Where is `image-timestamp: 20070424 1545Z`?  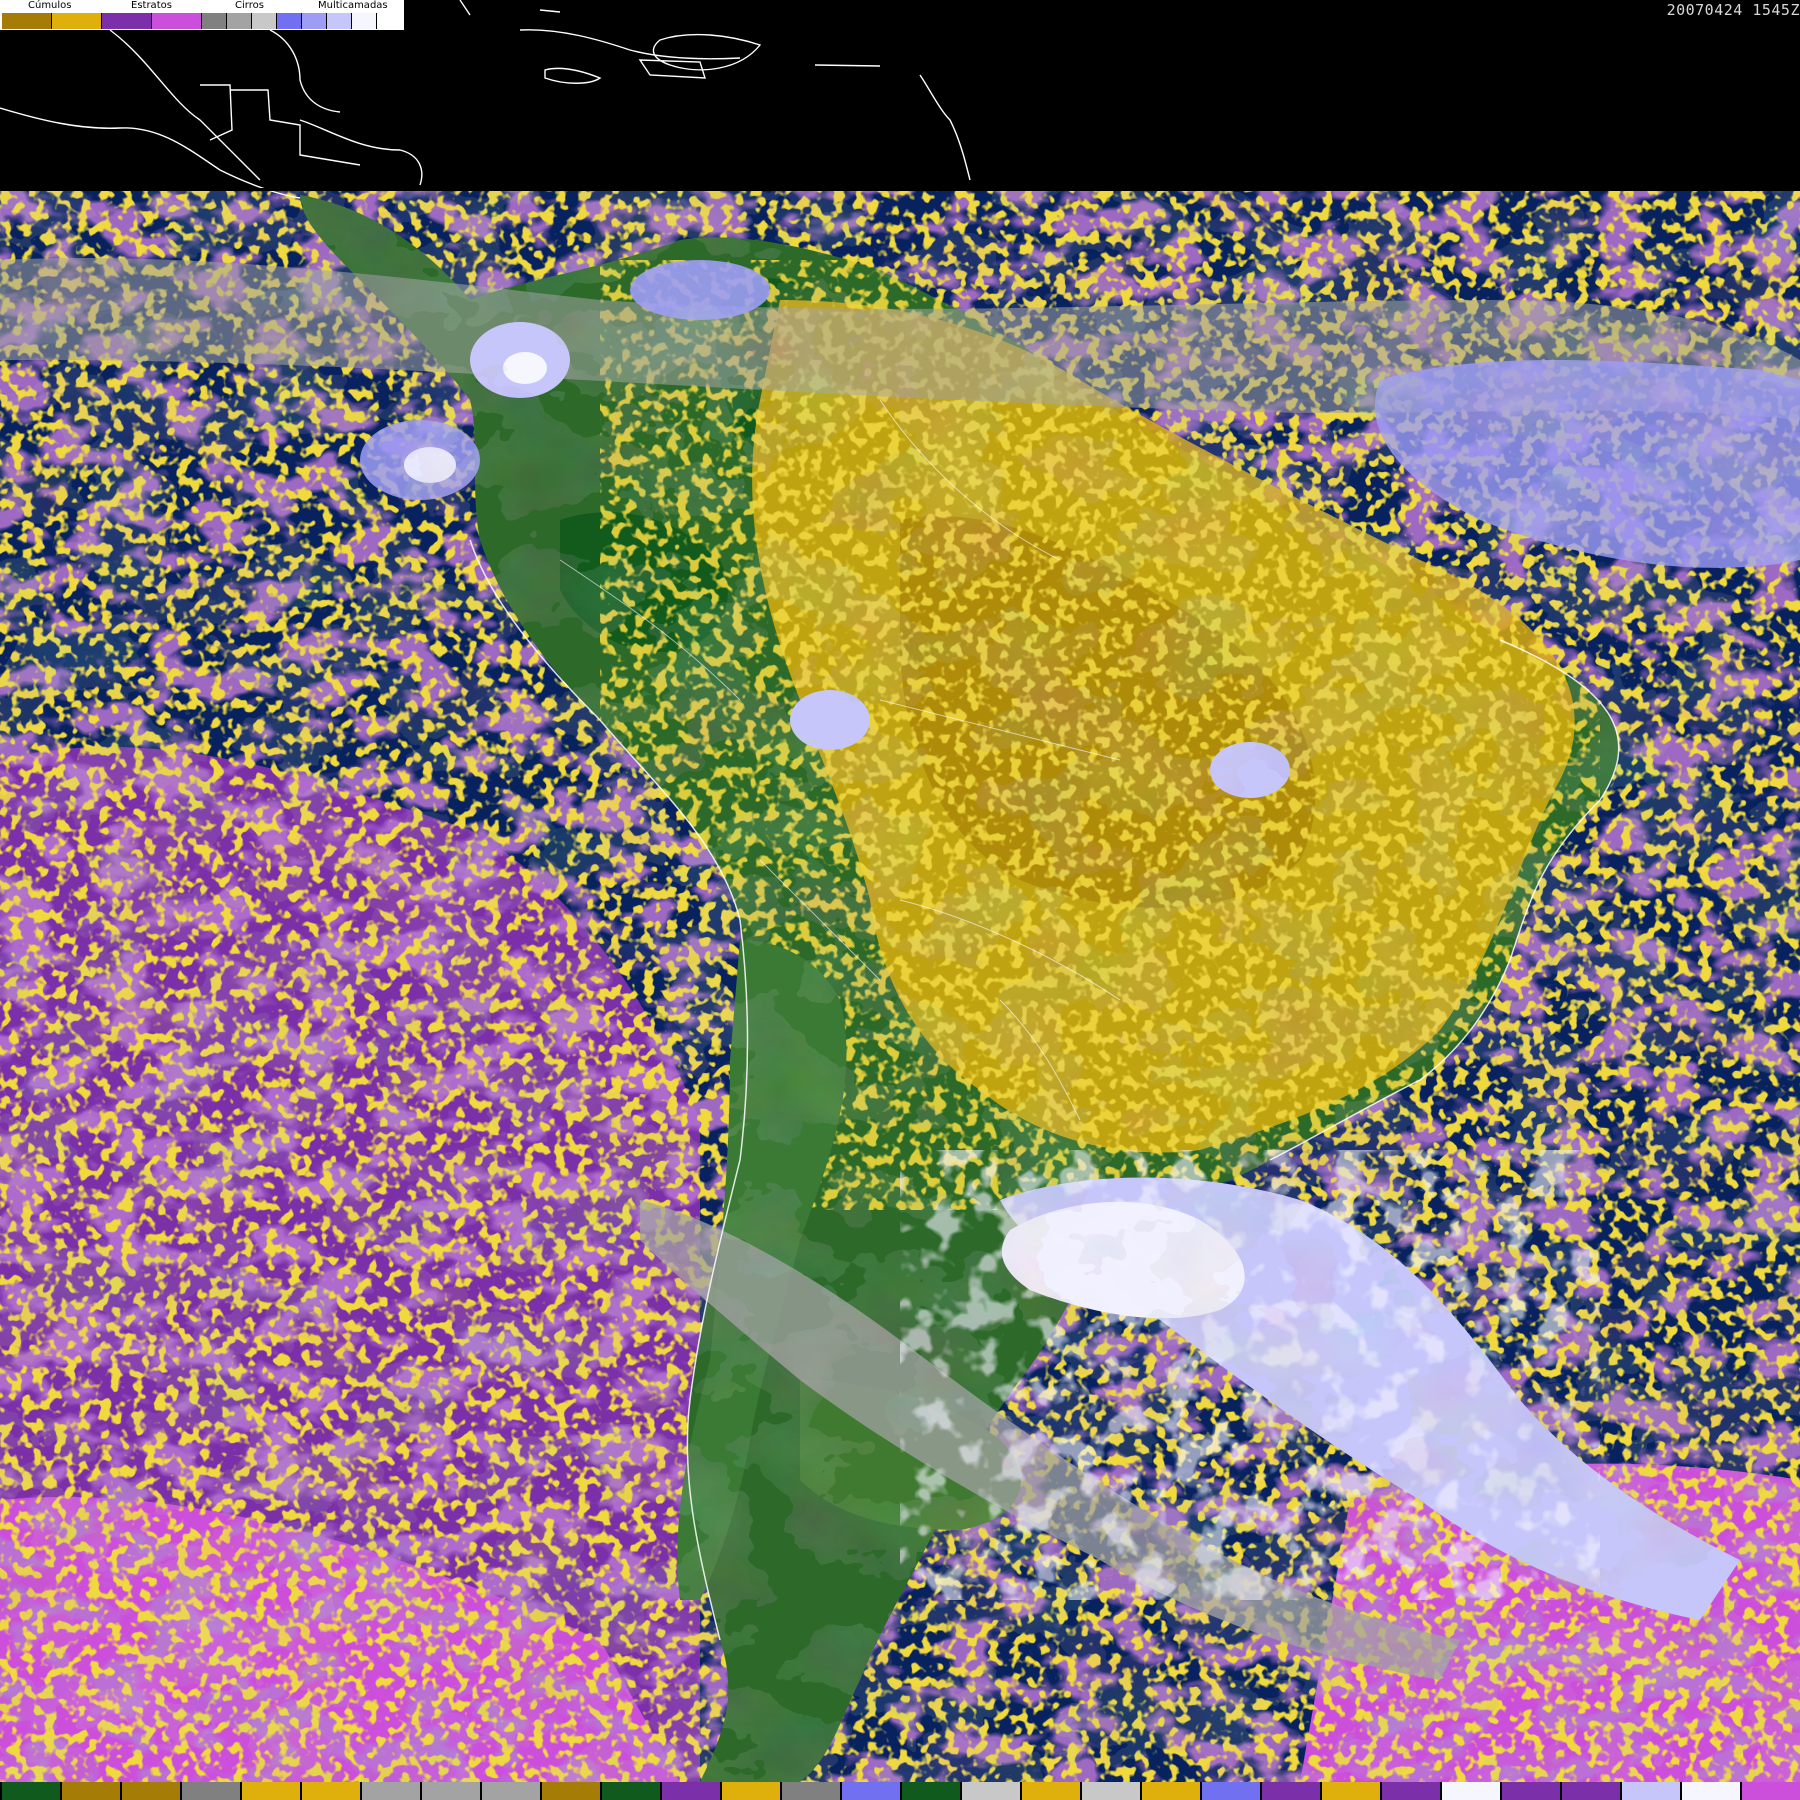
image-timestamp: 20070424 1545Z is located at coordinates (1733, 10).